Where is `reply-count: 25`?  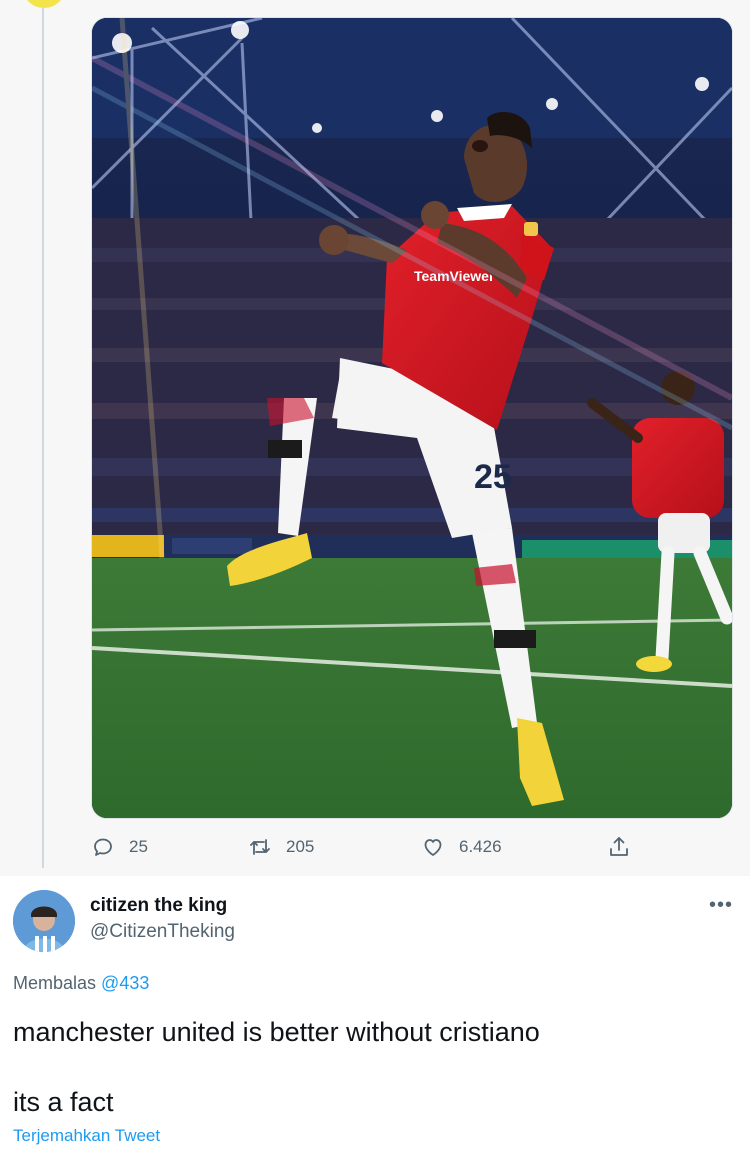 reply-count: 25 is located at coordinates (138, 846).